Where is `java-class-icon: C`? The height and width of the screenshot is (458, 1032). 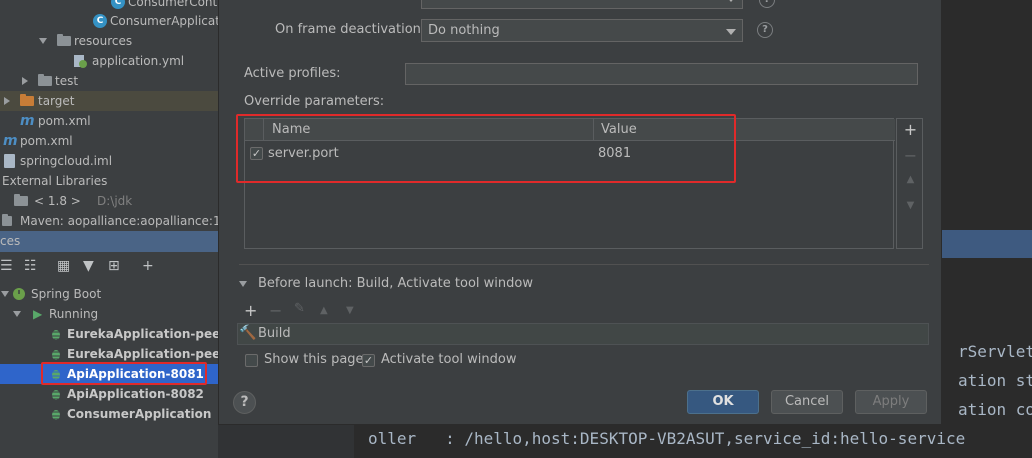
java-class-icon: C is located at coordinates (118, 4).